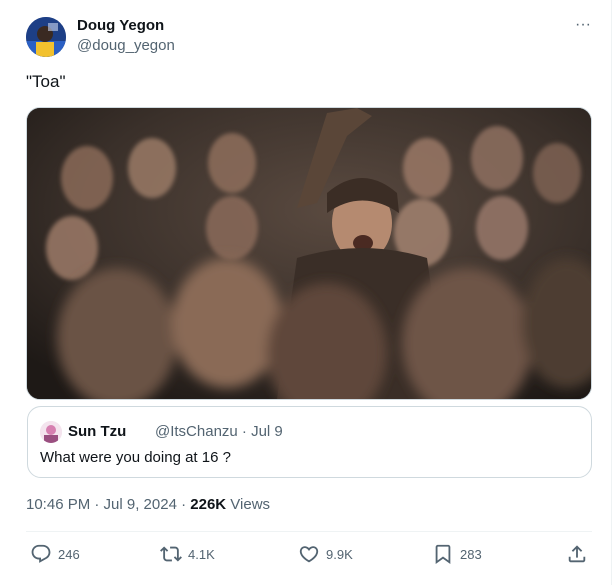 This screenshot has height=585, width=614. I want to click on share-button, so click(577, 554).